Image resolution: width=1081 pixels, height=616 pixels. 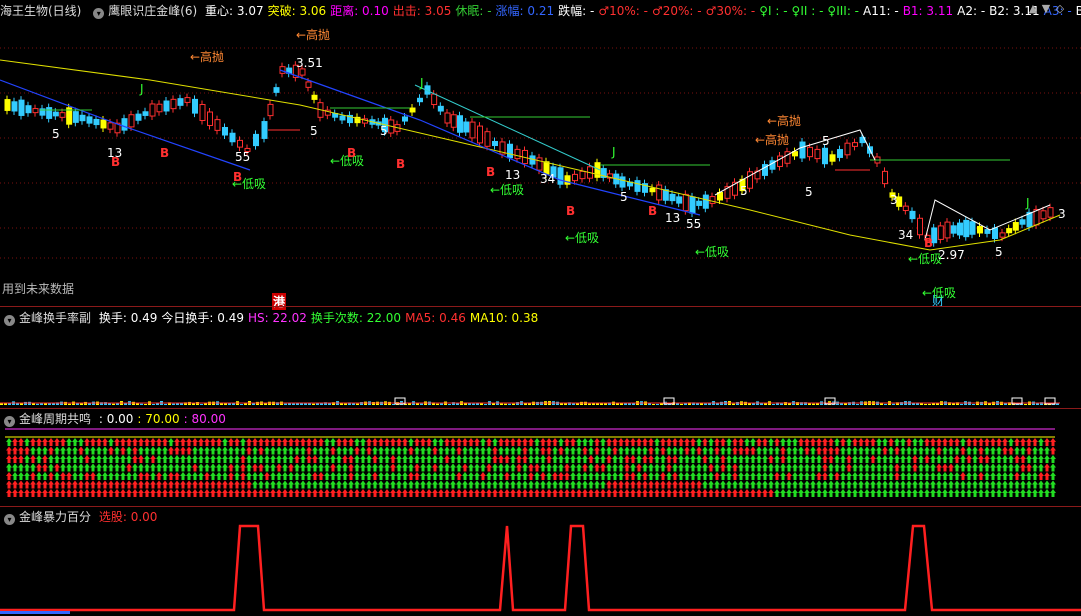 I want to click on count-label-1: 13, so click(x=115, y=153).